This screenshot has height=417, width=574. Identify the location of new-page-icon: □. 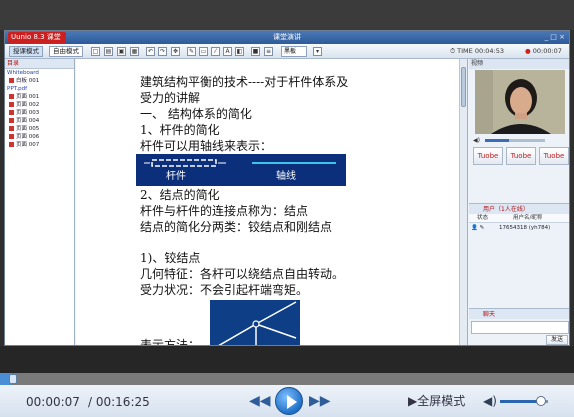
(95, 51).